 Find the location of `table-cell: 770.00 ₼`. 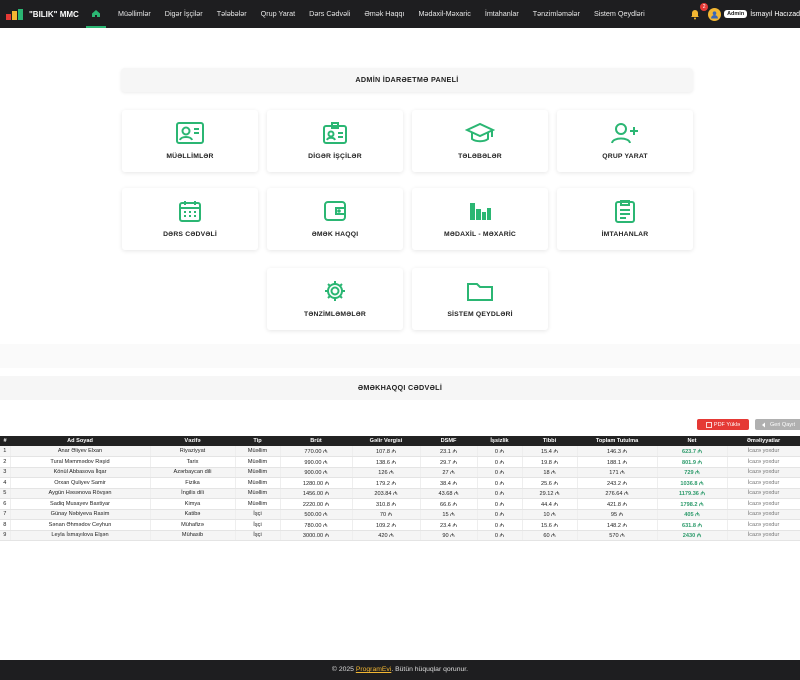

table-cell: 770.00 ₼ is located at coordinates (316, 451).